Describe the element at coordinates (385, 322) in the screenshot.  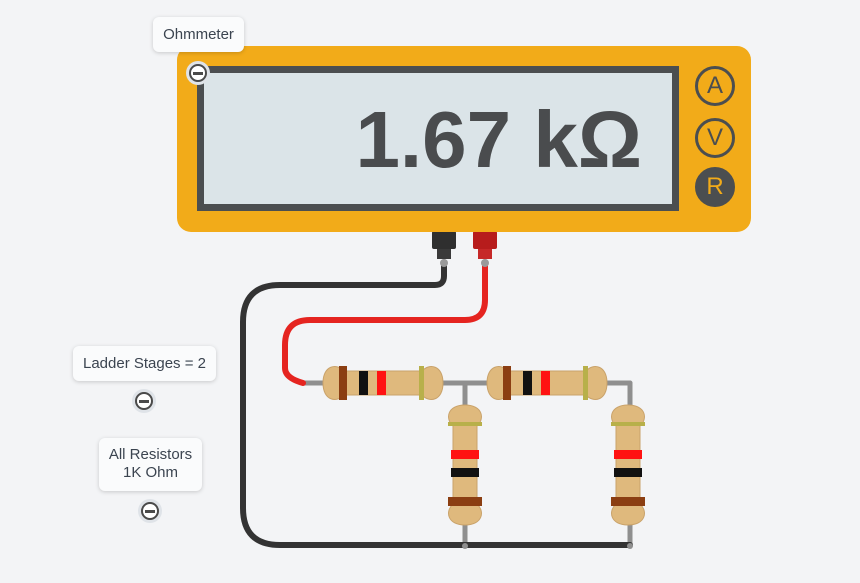
I see `red-probe-wire` at that location.